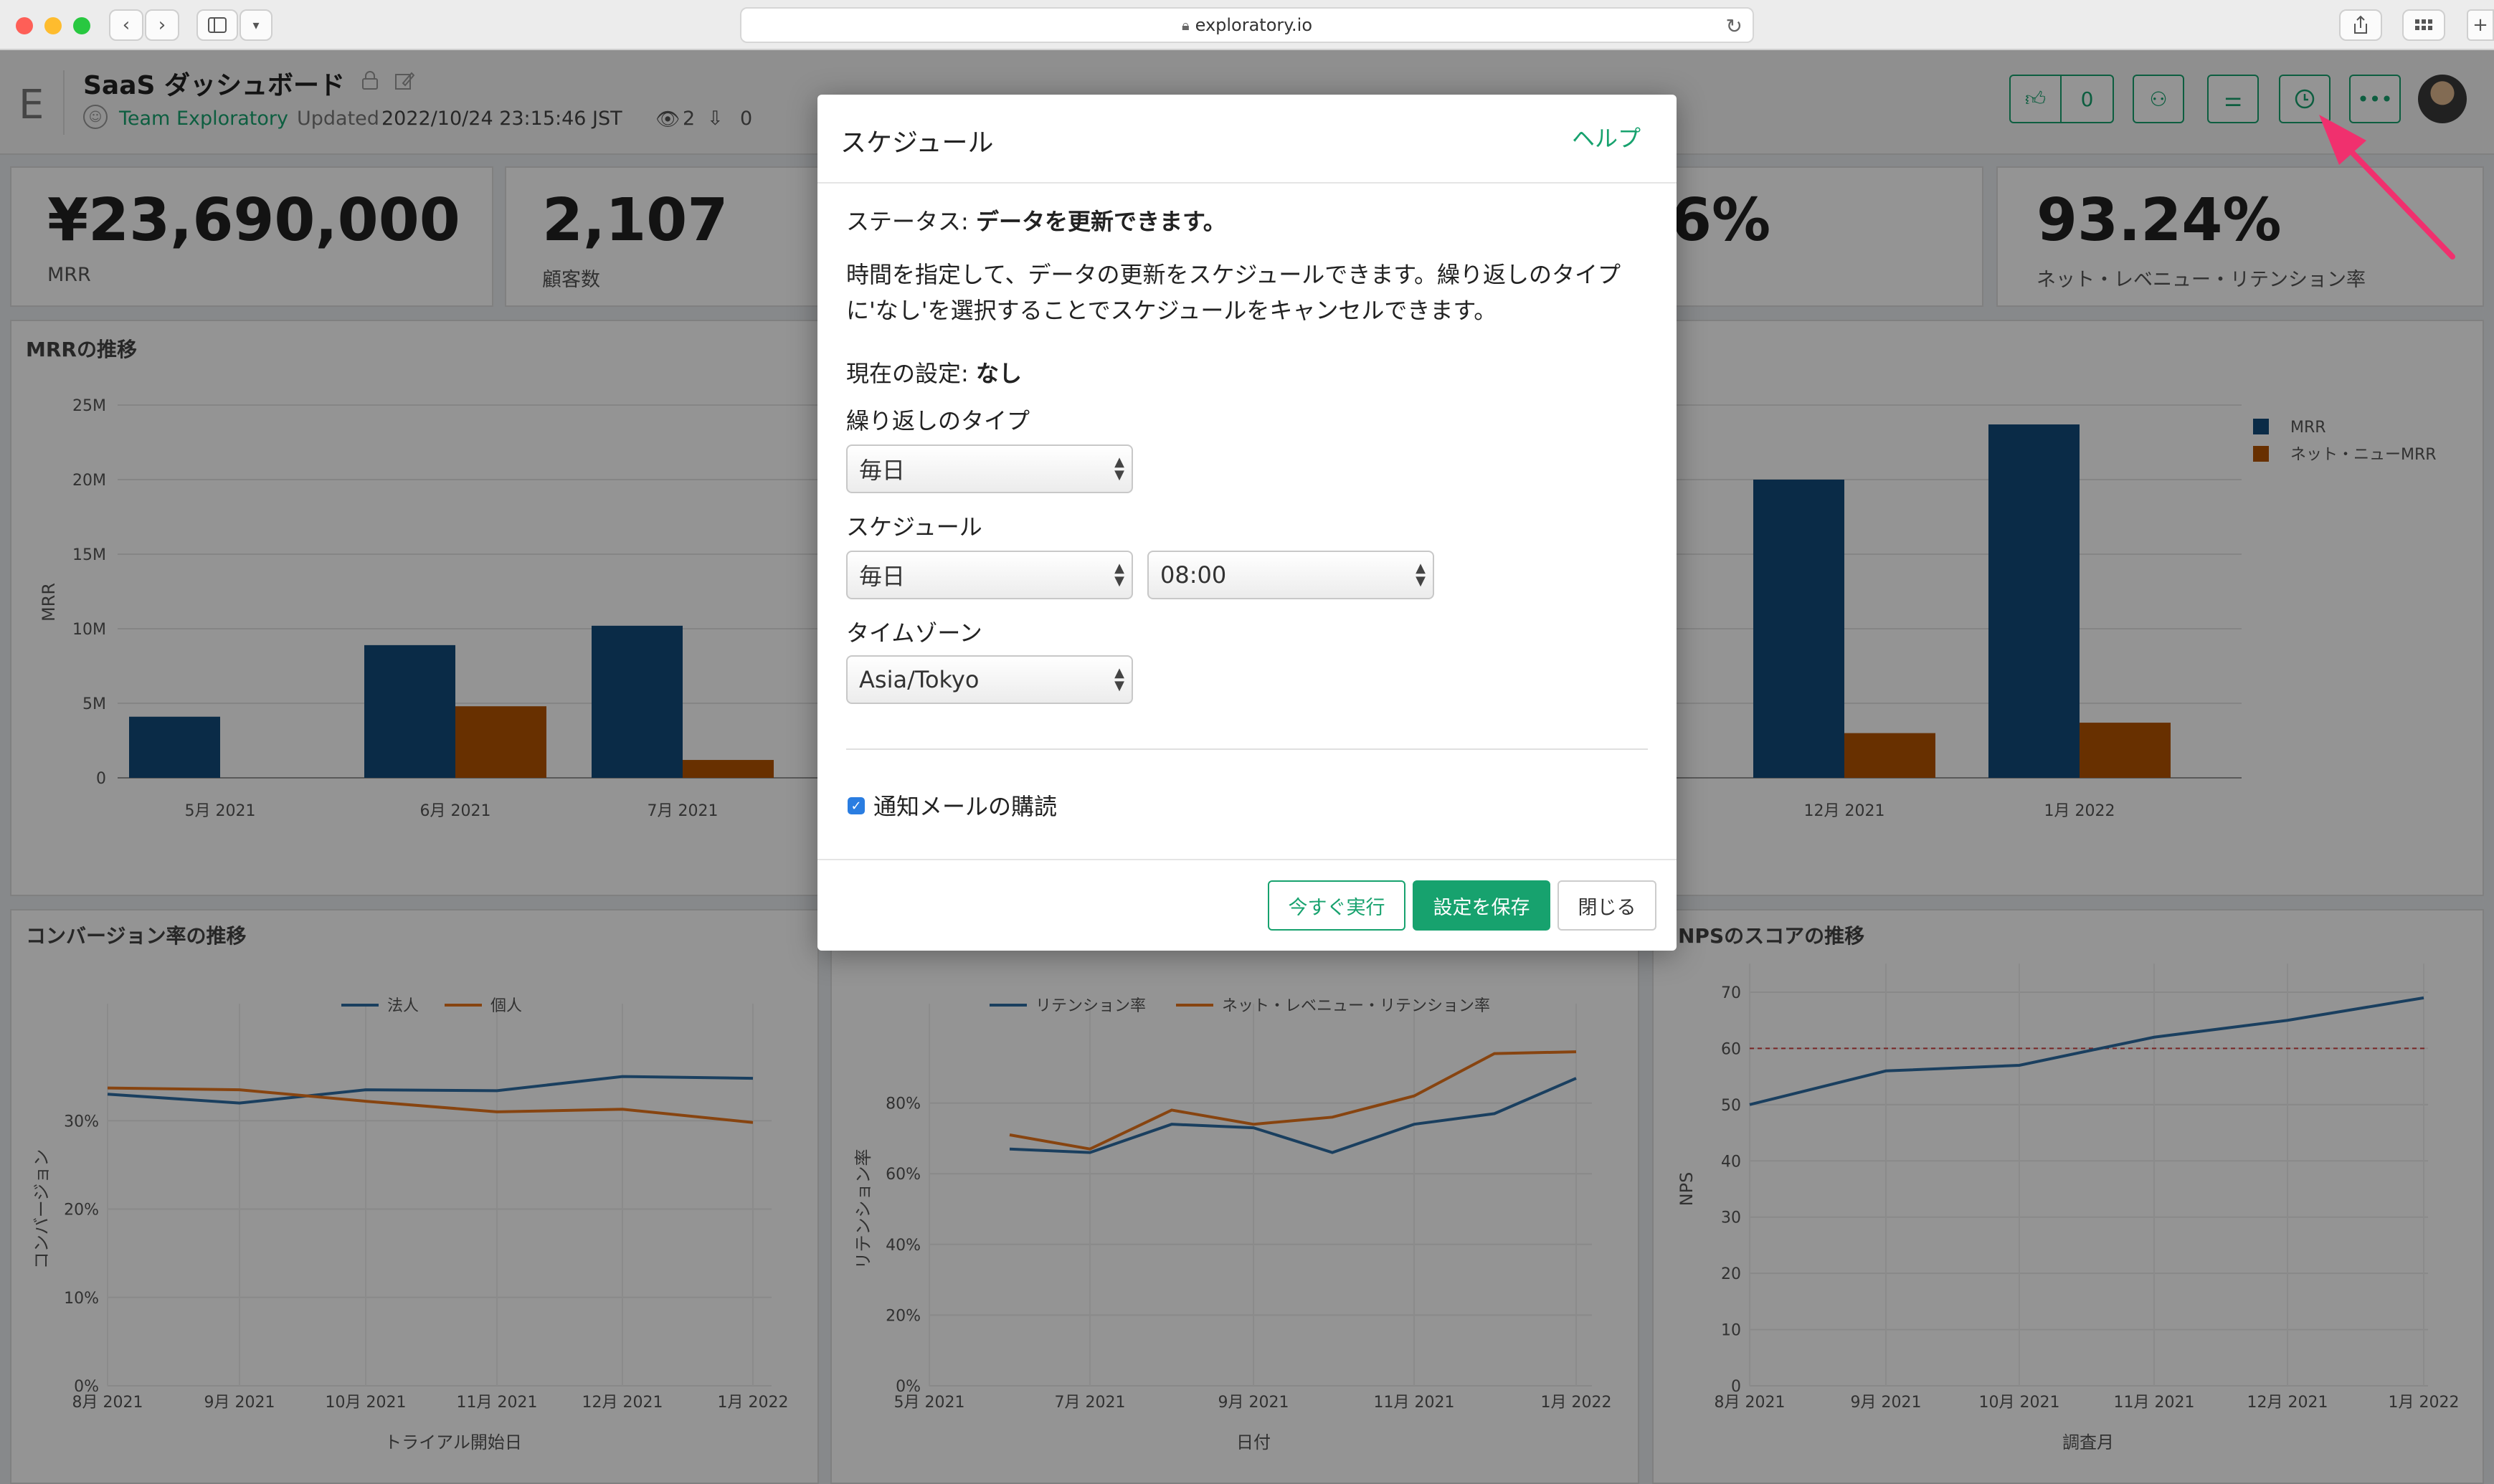 The height and width of the screenshot is (1484, 2494). I want to click on divider, so click(1247, 749).